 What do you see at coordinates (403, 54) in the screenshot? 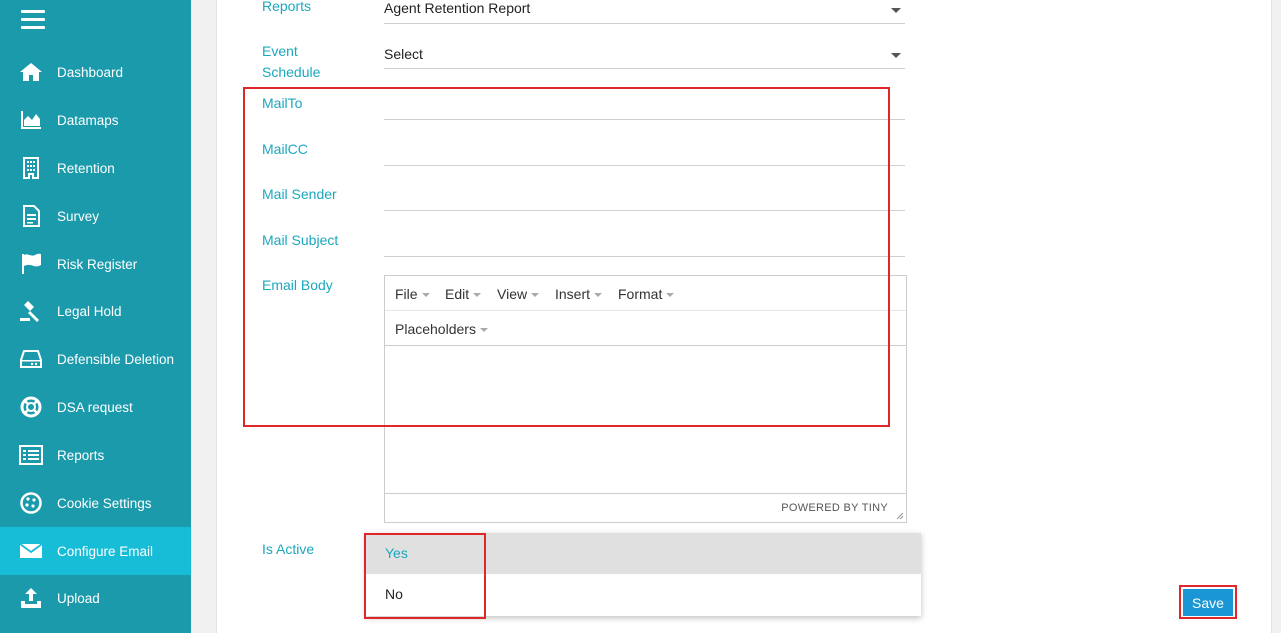
I see `event-schedule-selected-value: Select` at bounding box center [403, 54].